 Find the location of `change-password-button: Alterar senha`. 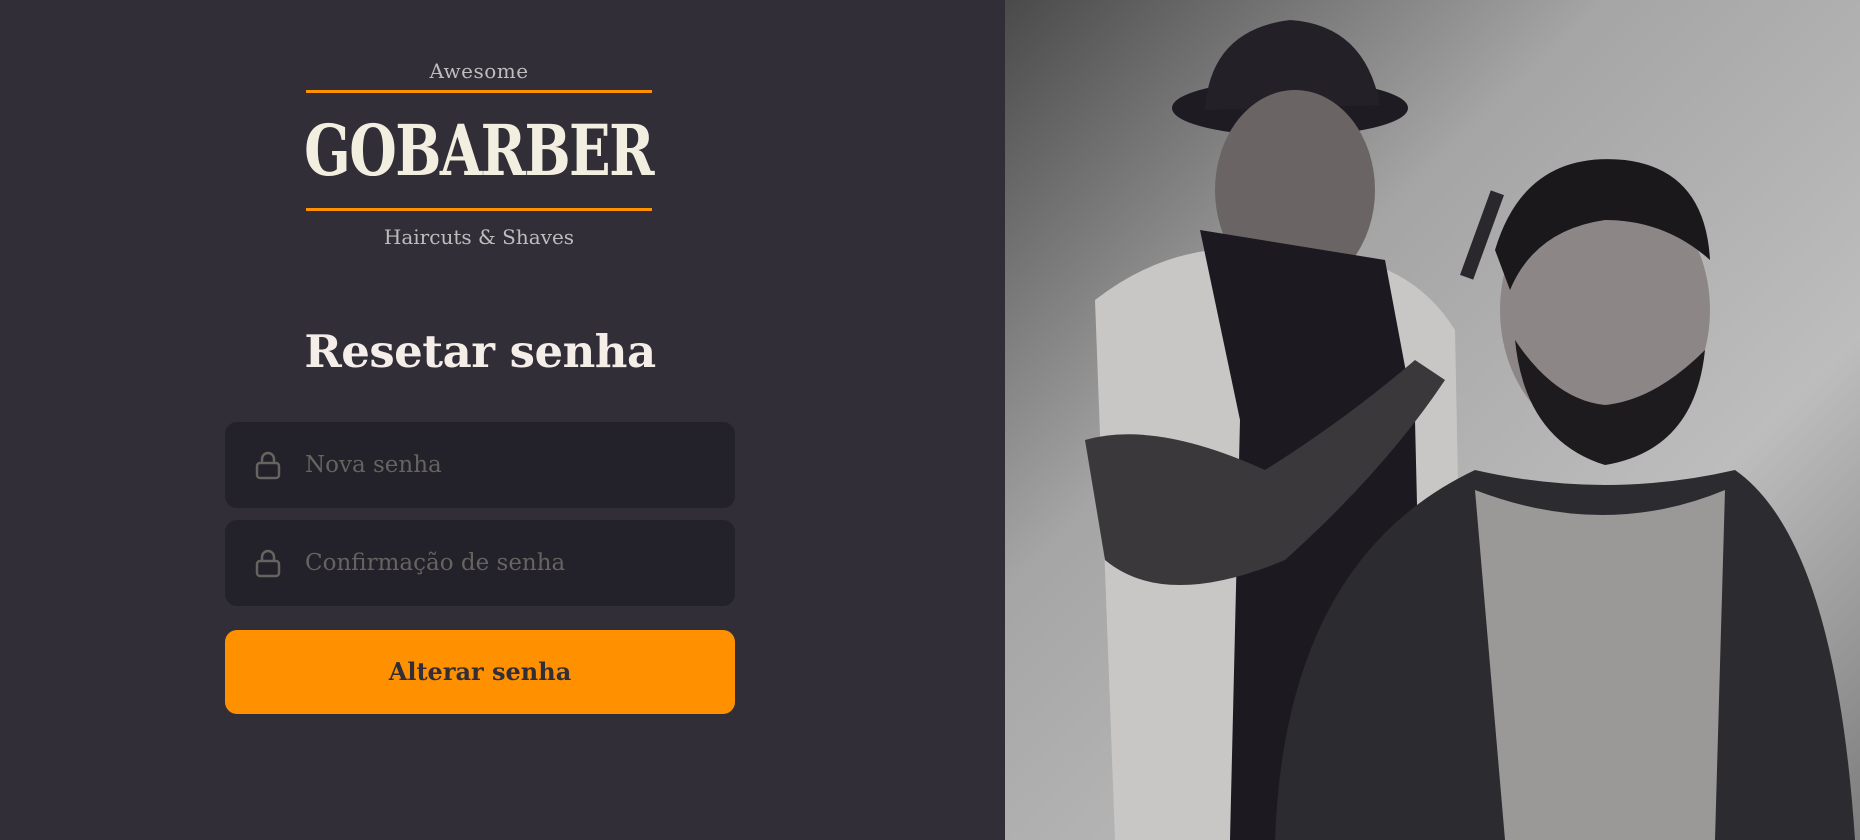

change-password-button: Alterar senha is located at coordinates (480, 672).